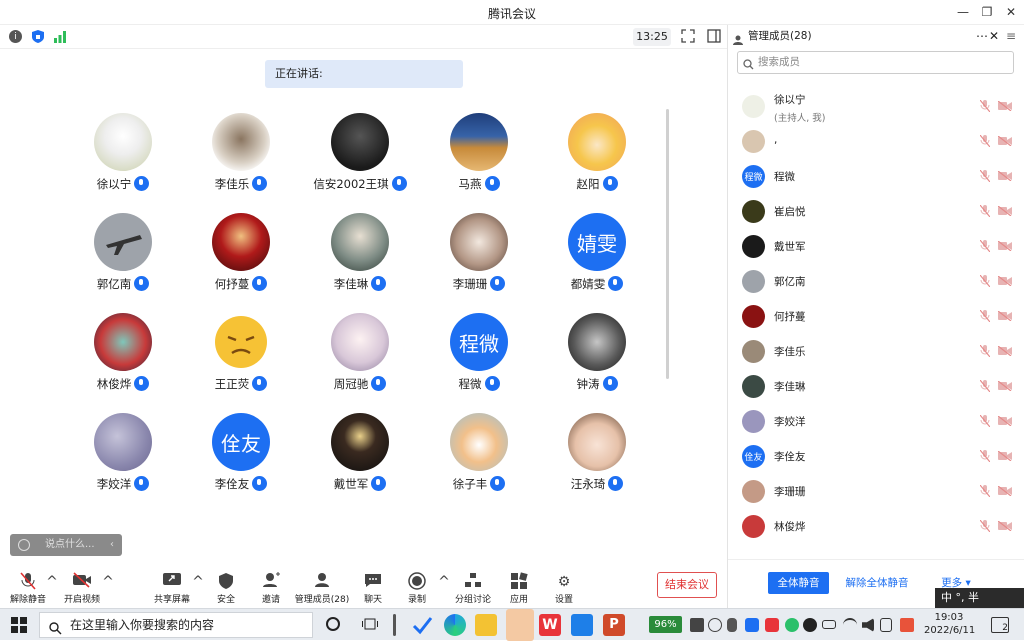 The width and height of the screenshot is (1024, 643). Describe the element at coordinates (112, 545) in the screenshot. I see `collapse-icon: ‹` at that location.